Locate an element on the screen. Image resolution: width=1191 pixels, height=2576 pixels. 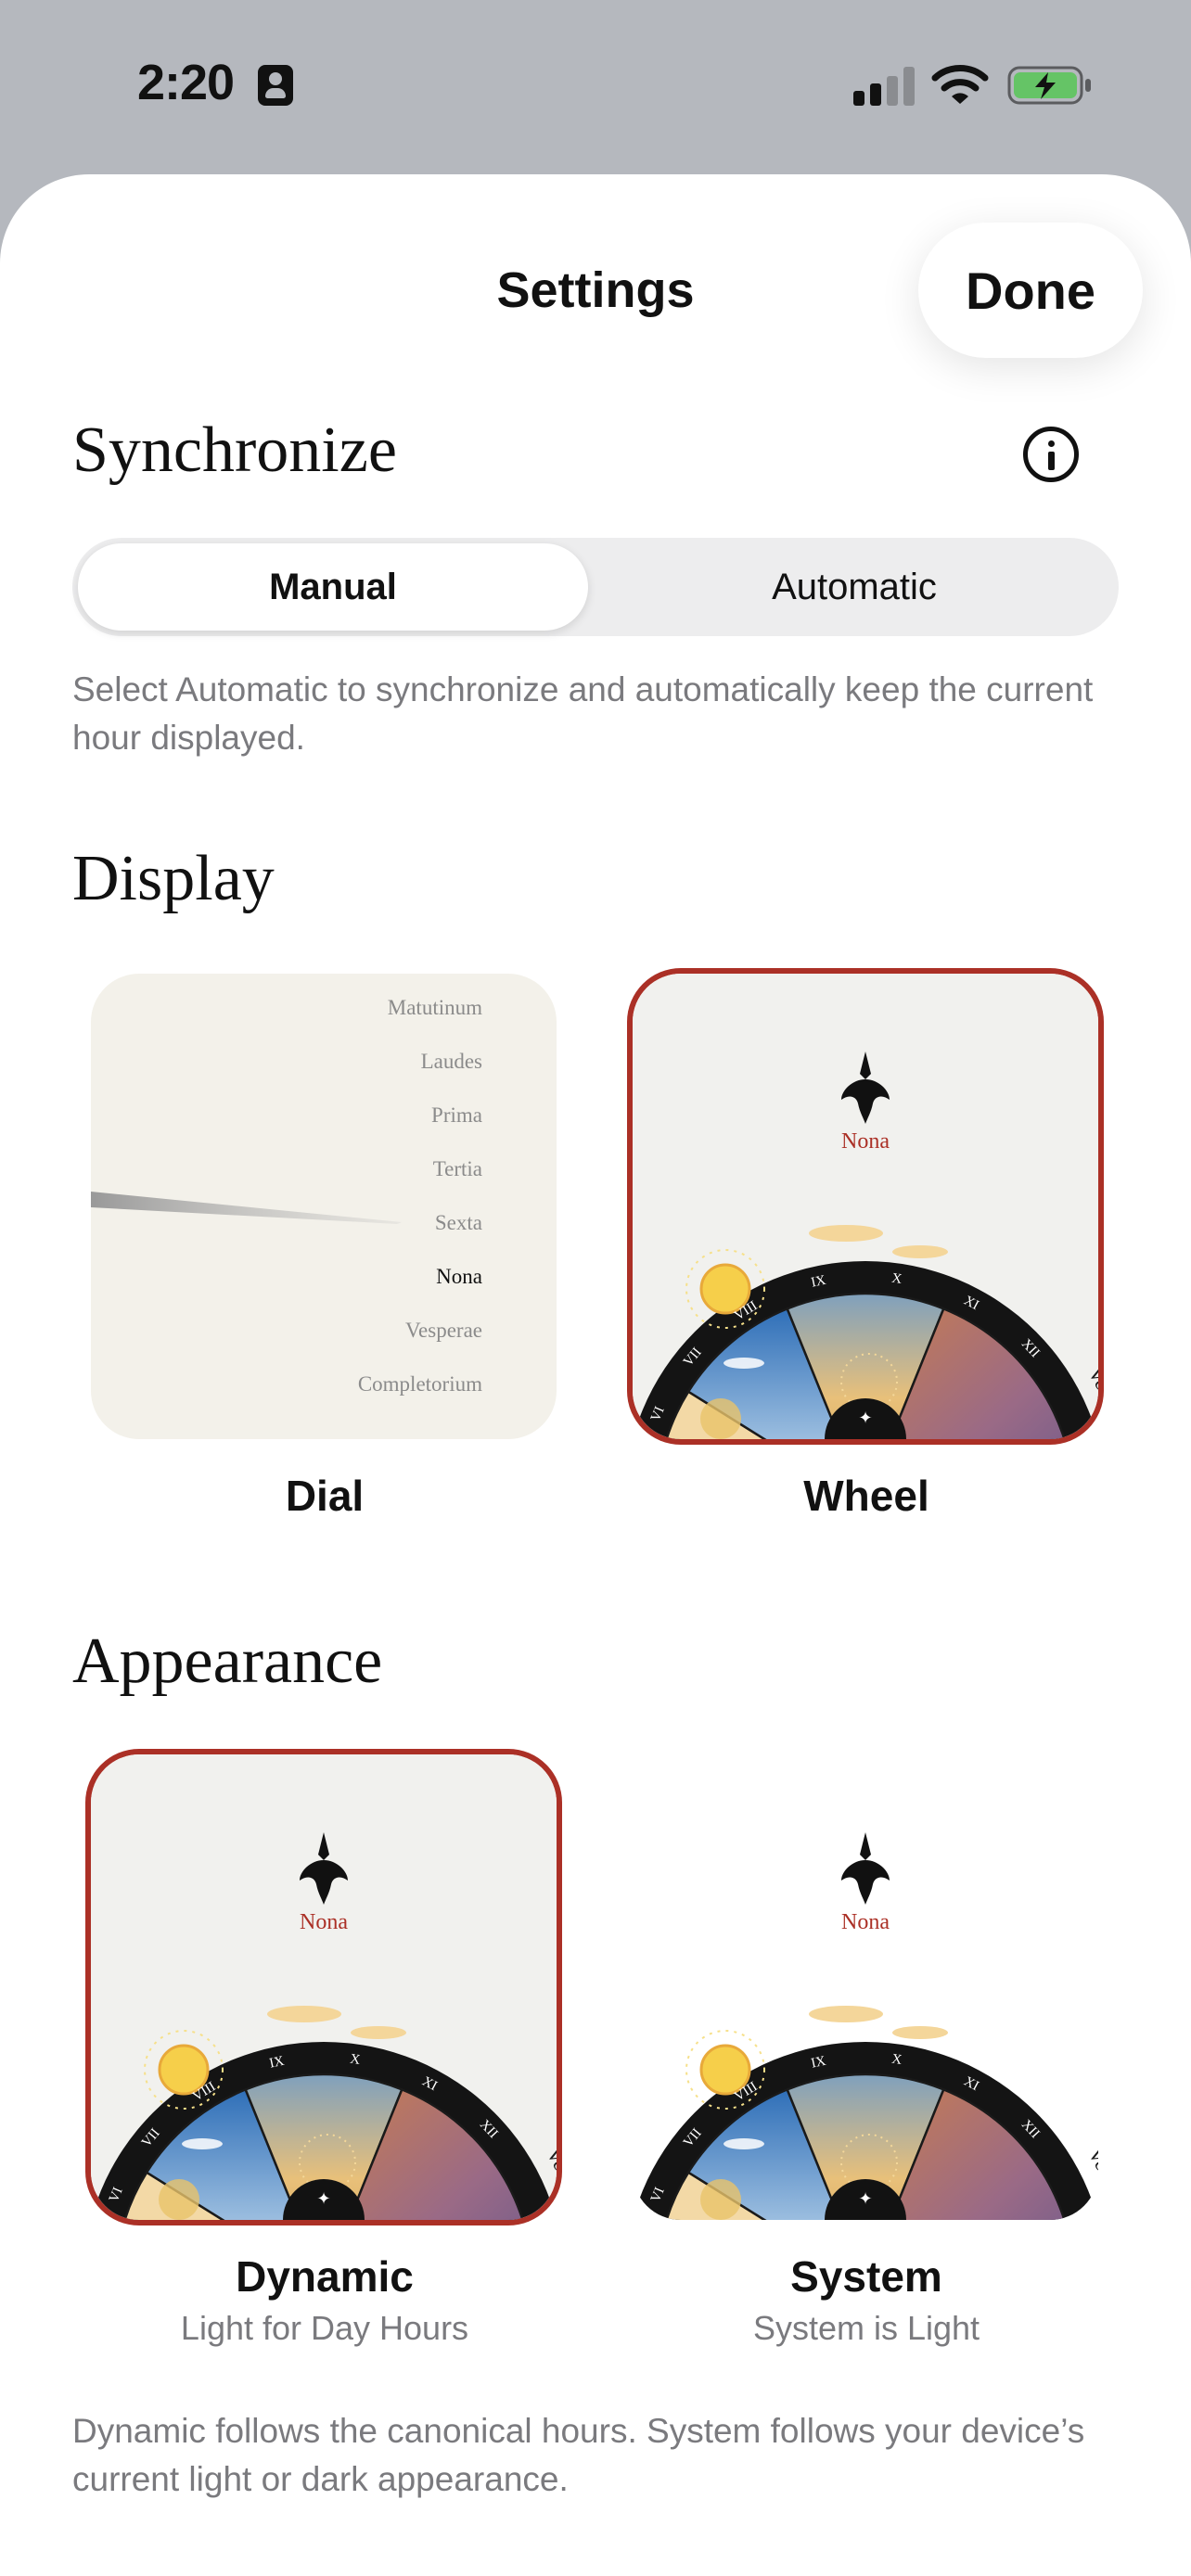
dial-hour: Prima is located at coordinates (456, 1115).